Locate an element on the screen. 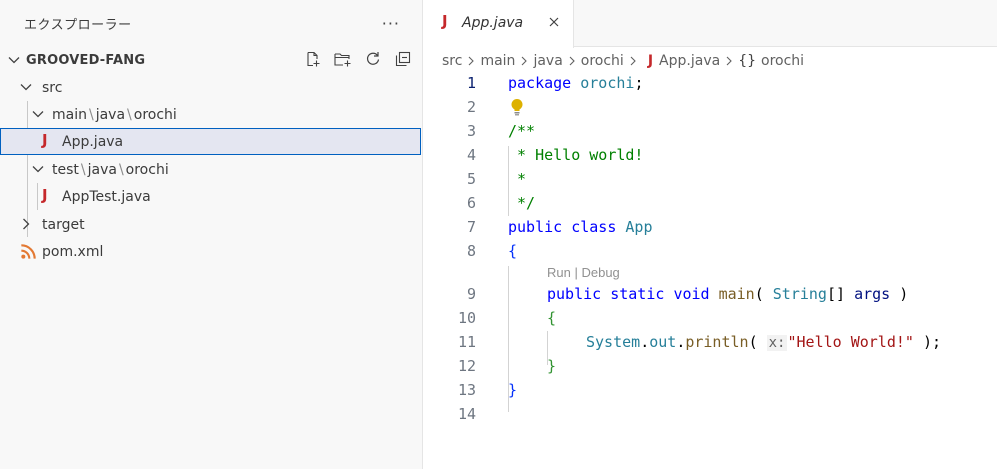  codelens: Run | Debug is located at coordinates (583, 272).